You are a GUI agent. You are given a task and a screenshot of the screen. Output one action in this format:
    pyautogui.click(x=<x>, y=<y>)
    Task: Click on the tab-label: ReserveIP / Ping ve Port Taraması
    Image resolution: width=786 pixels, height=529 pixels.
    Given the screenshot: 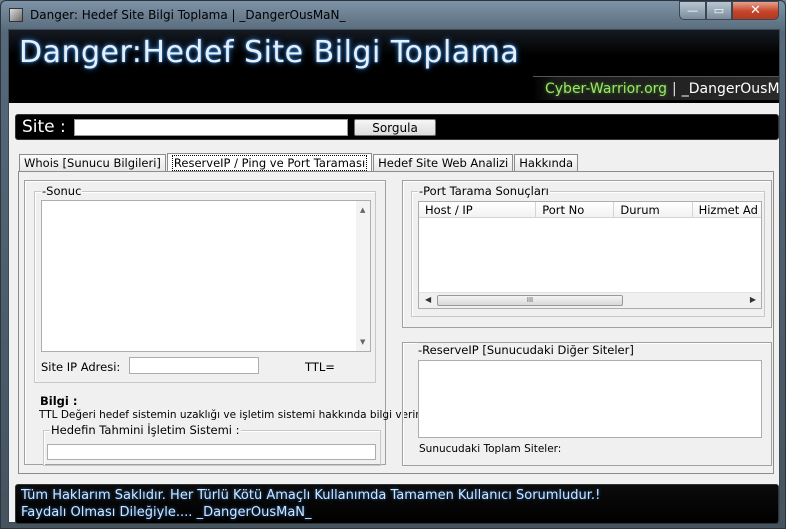 What is the action you would take?
    pyautogui.click(x=269, y=163)
    